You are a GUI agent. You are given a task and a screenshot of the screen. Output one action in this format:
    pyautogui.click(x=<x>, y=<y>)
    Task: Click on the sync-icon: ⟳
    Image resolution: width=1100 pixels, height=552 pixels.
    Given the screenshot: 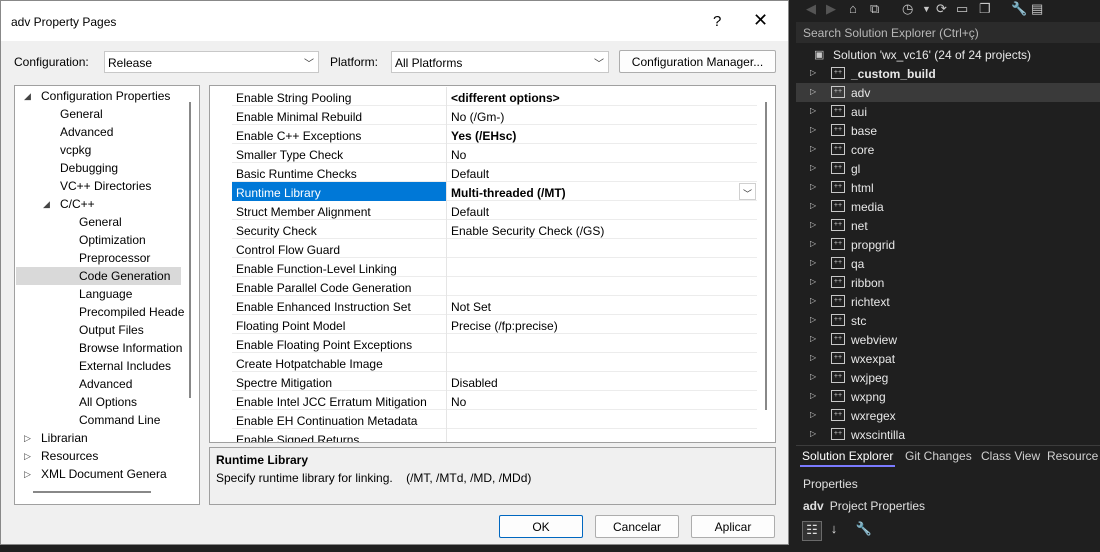 What is the action you would take?
    pyautogui.click(x=941, y=9)
    